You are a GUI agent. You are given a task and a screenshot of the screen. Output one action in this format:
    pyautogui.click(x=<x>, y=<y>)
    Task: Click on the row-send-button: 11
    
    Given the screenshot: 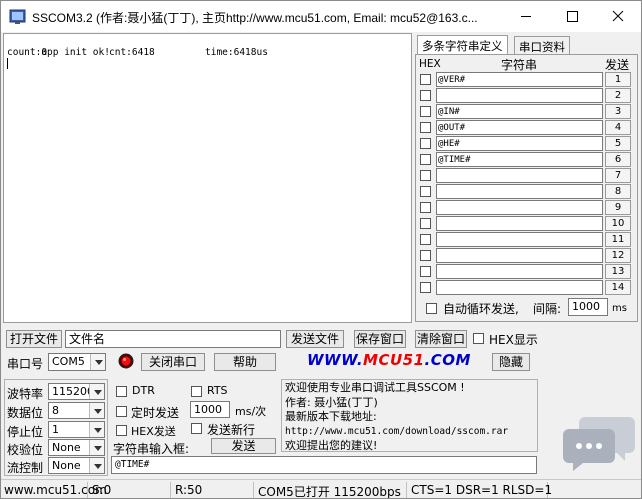 What is the action you would take?
    pyautogui.click(x=618, y=239)
    